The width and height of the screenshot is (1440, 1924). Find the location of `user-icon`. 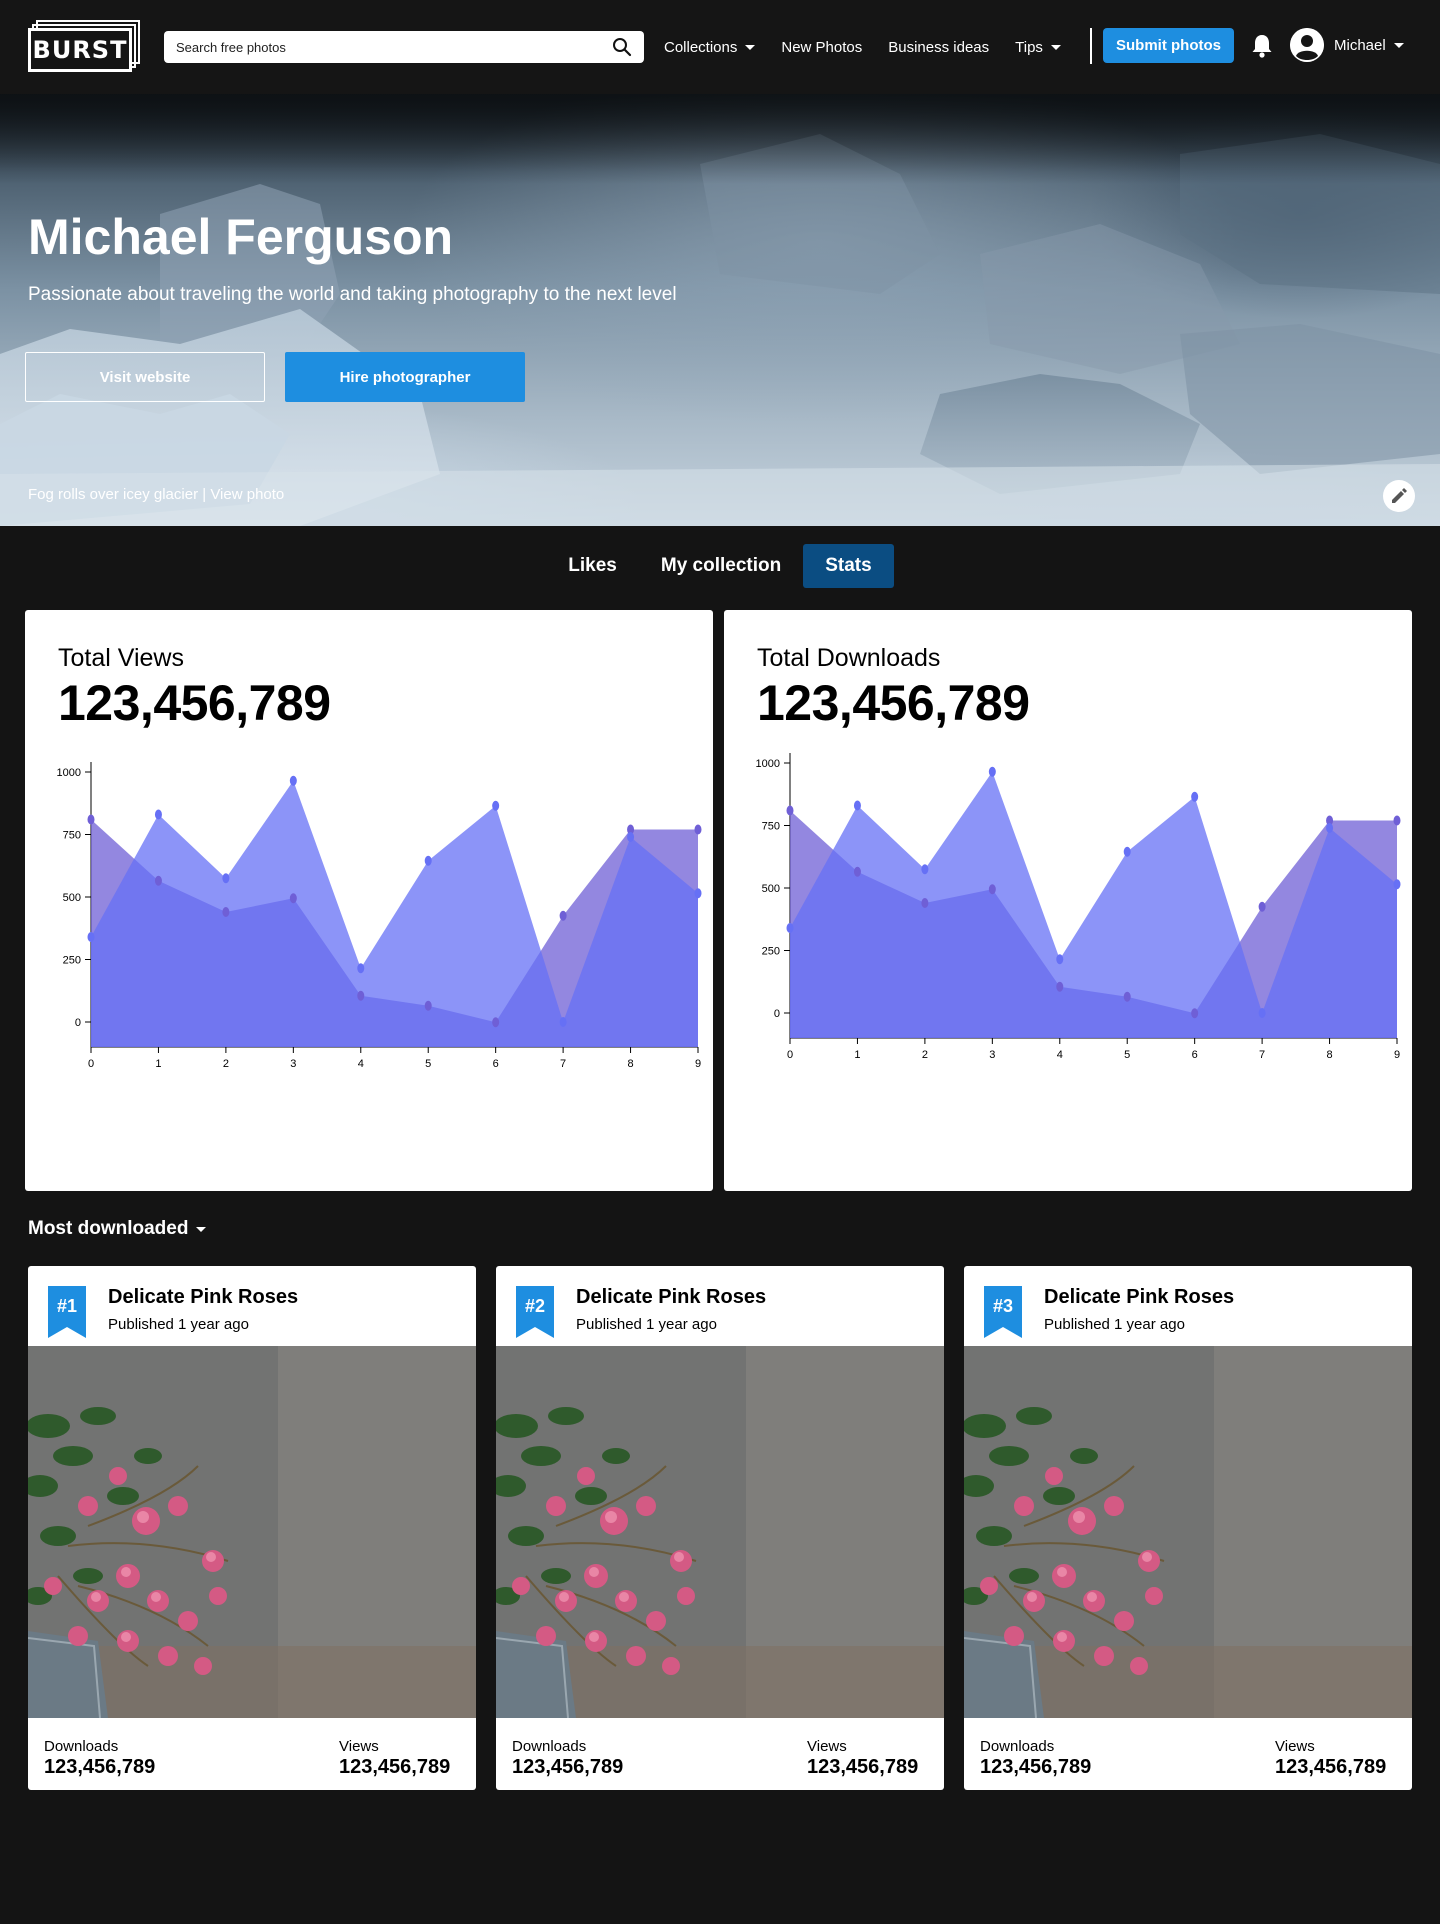

user-icon is located at coordinates (1307, 45).